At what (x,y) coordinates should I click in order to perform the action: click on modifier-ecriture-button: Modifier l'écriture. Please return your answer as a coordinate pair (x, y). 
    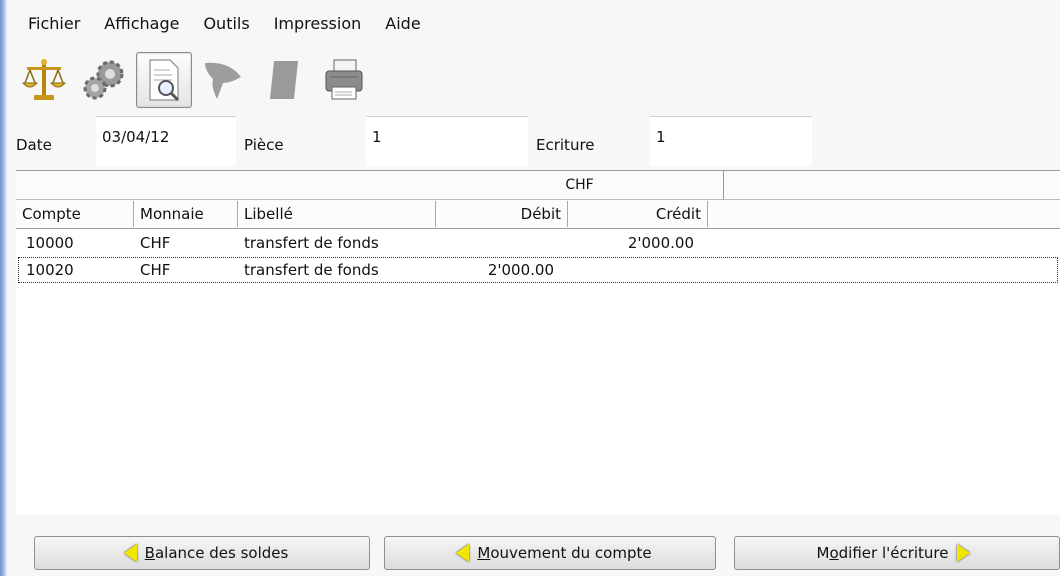
    Looking at the image, I should click on (897, 553).